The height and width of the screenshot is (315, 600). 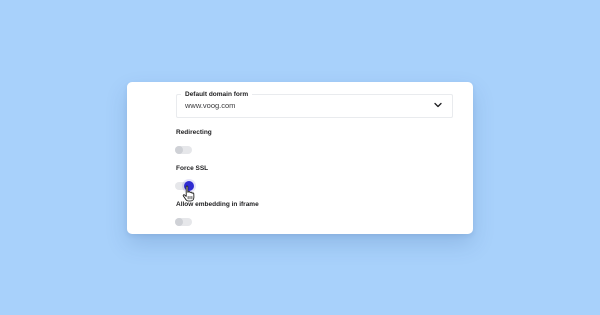 What do you see at coordinates (194, 132) in the screenshot?
I see `redirecting-label: Redirecting` at bounding box center [194, 132].